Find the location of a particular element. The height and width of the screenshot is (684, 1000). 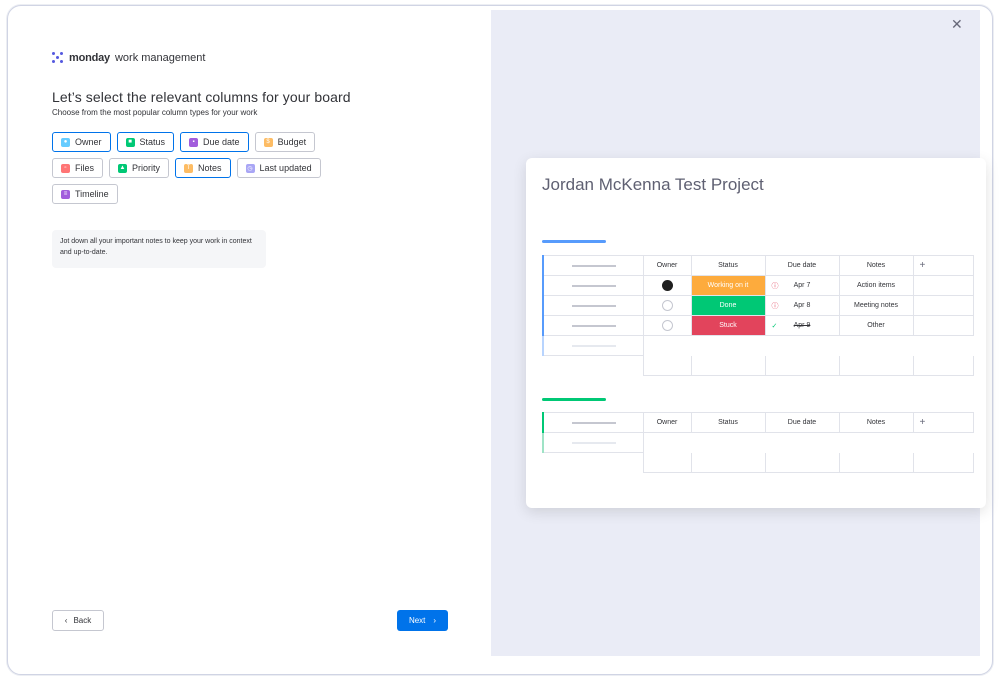

chip-timeline: ≡ Timeline is located at coordinates (85, 194).